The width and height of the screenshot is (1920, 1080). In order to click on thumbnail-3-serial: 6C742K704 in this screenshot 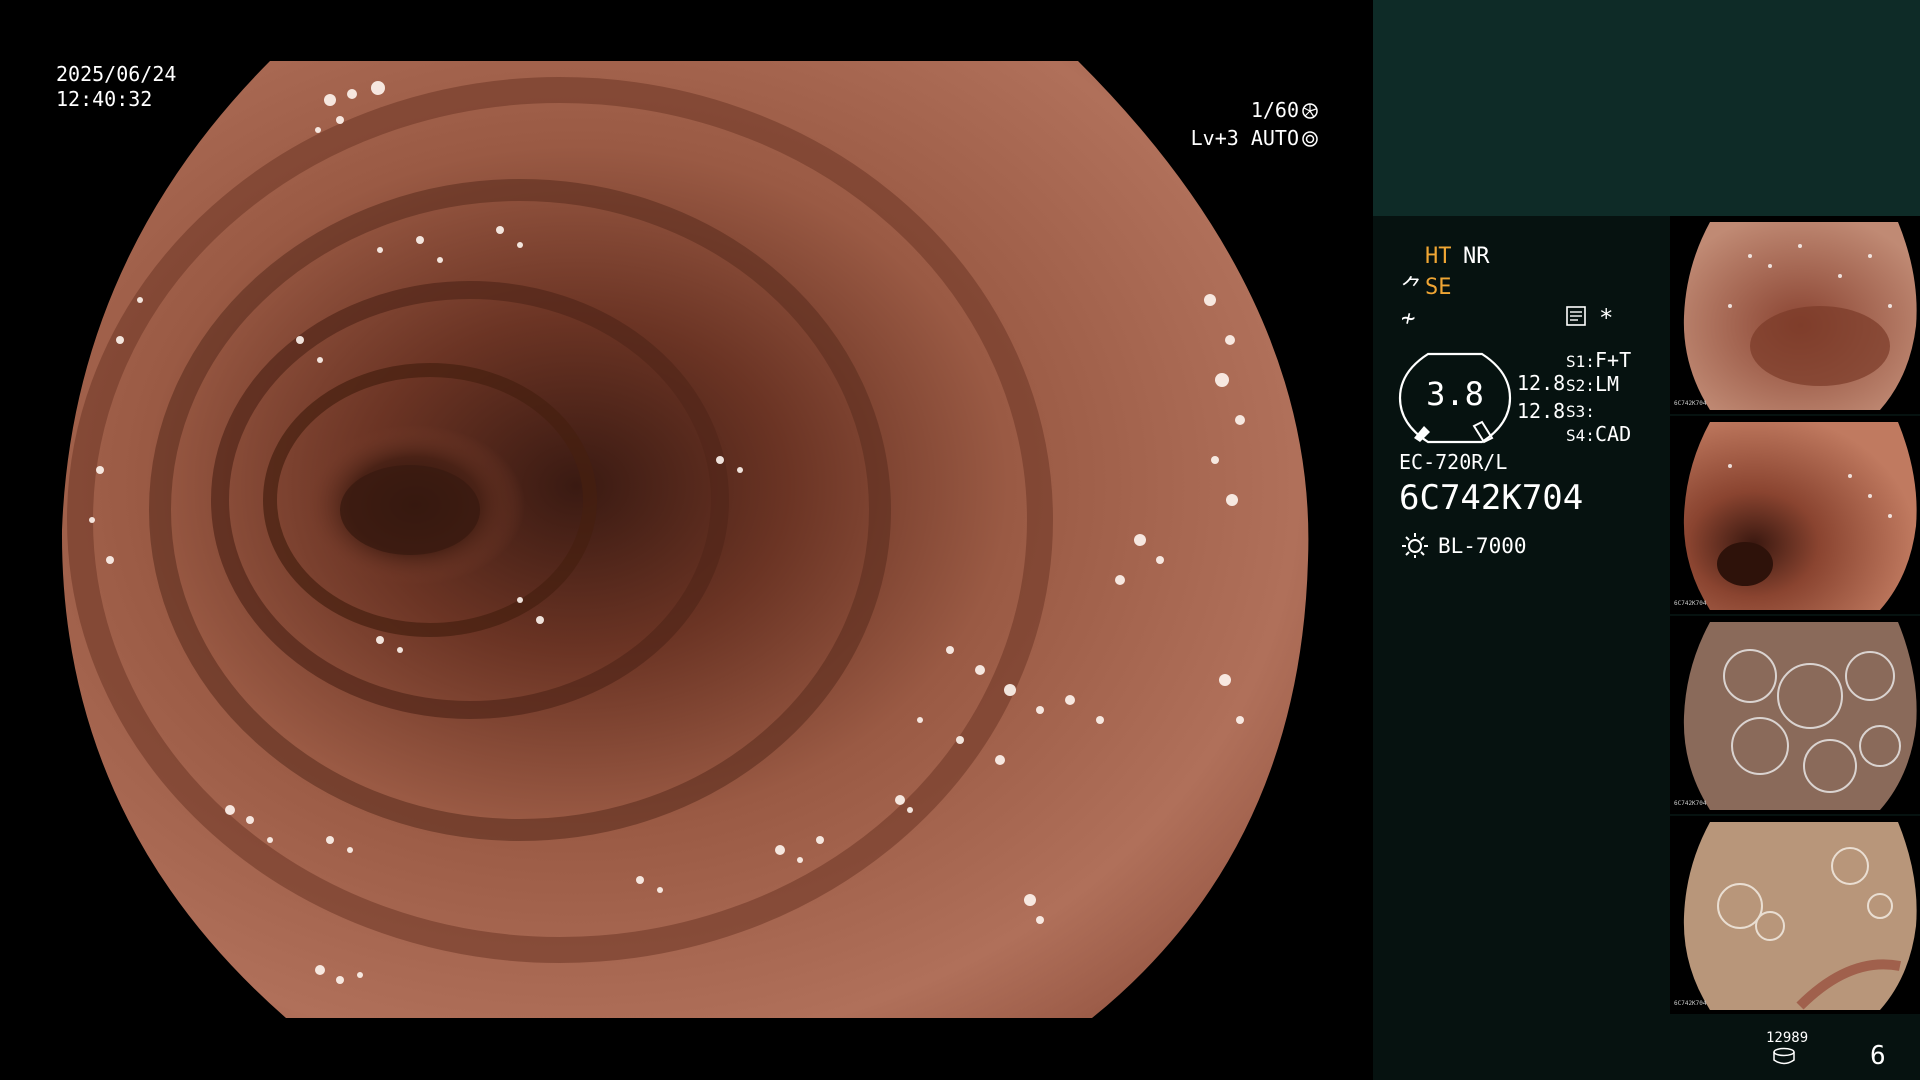, I will do `click(1690, 803)`.